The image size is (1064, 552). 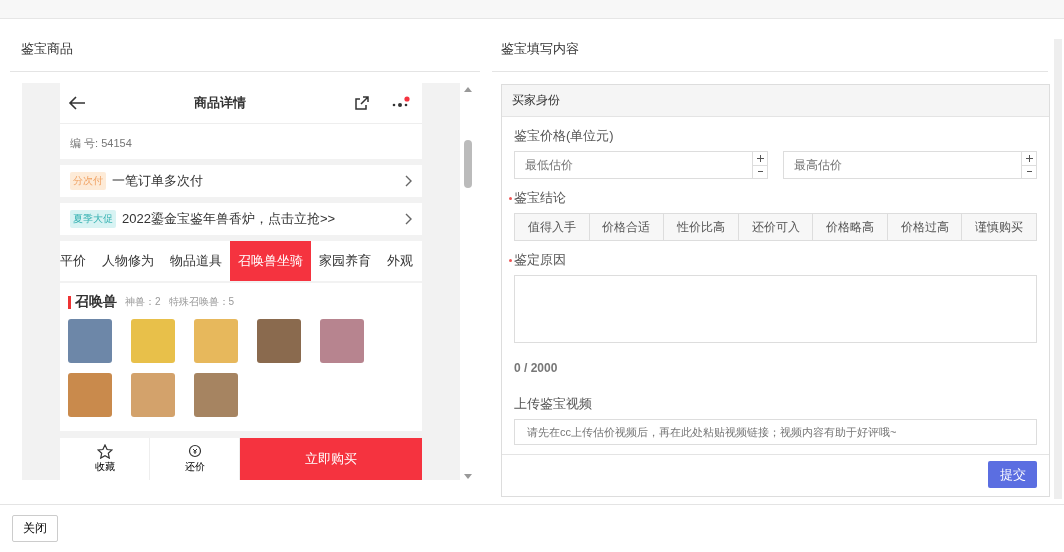 What do you see at coordinates (229, 219) in the screenshot?
I see `promo-text: 2022鎏金宝鉴年兽香炉，点击立抢>>` at bounding box center [229, 219].